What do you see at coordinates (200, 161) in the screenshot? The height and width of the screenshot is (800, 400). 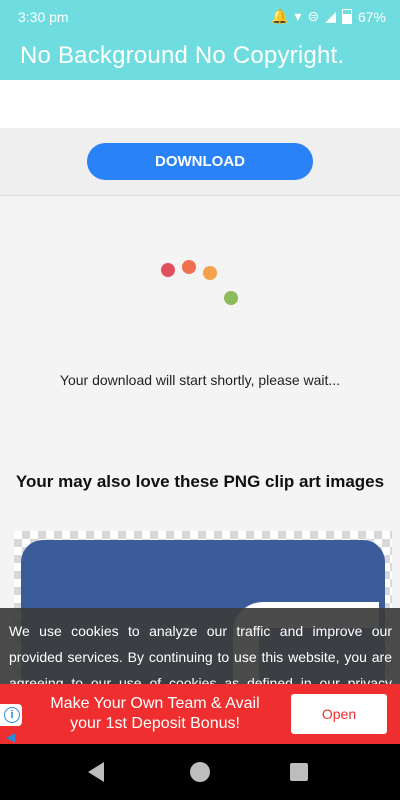 I see `download-button: DOWNLOAD` at bounding box center [200, 161].